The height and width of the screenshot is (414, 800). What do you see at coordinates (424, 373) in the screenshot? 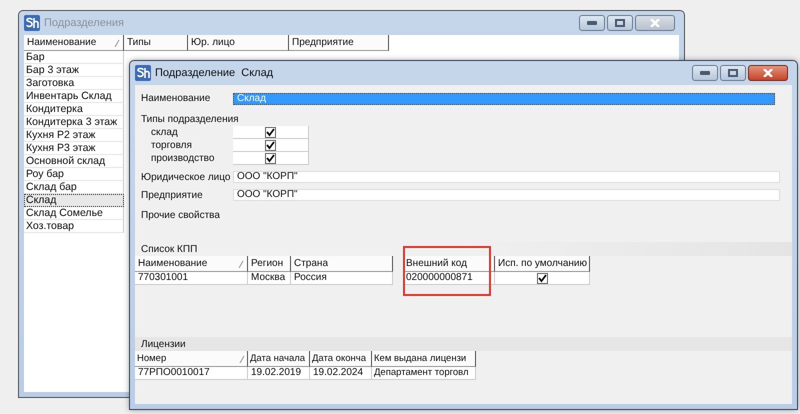
I see `table-cell: Департамент торговл` at bounding box center [424, 373].